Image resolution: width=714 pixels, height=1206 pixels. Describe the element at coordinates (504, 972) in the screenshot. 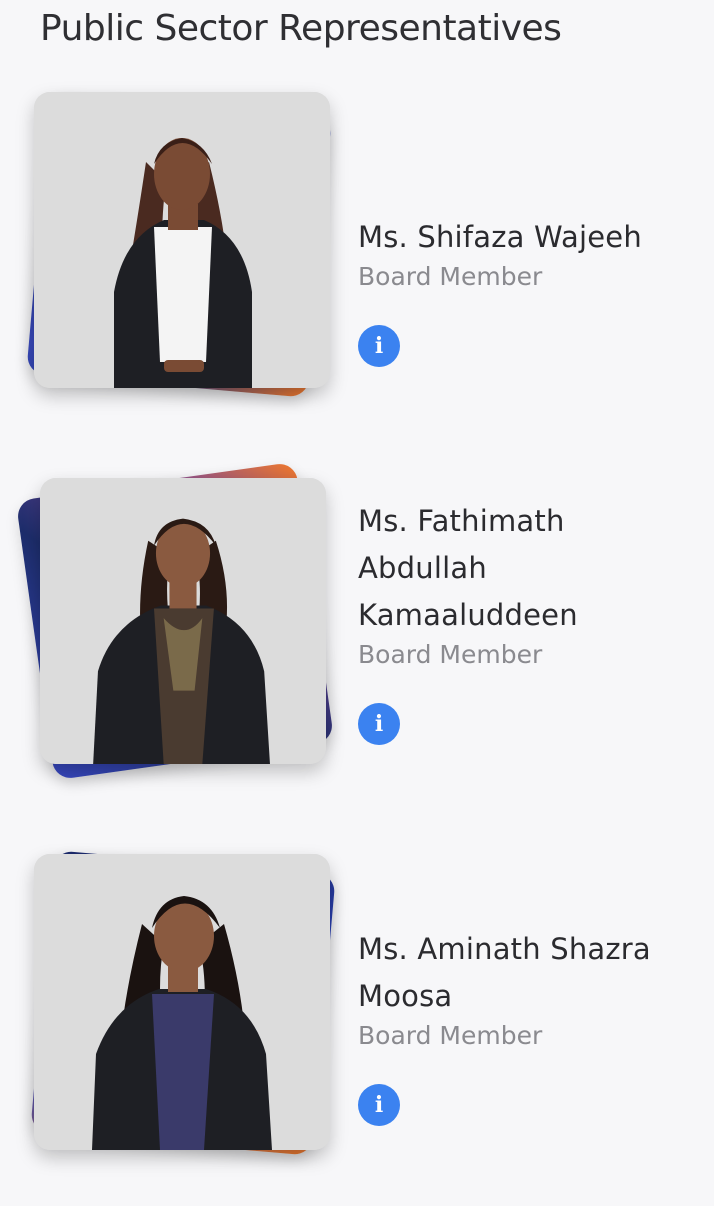

I see `member-name: Ms. Aminath Shazra Moosa` at that location.